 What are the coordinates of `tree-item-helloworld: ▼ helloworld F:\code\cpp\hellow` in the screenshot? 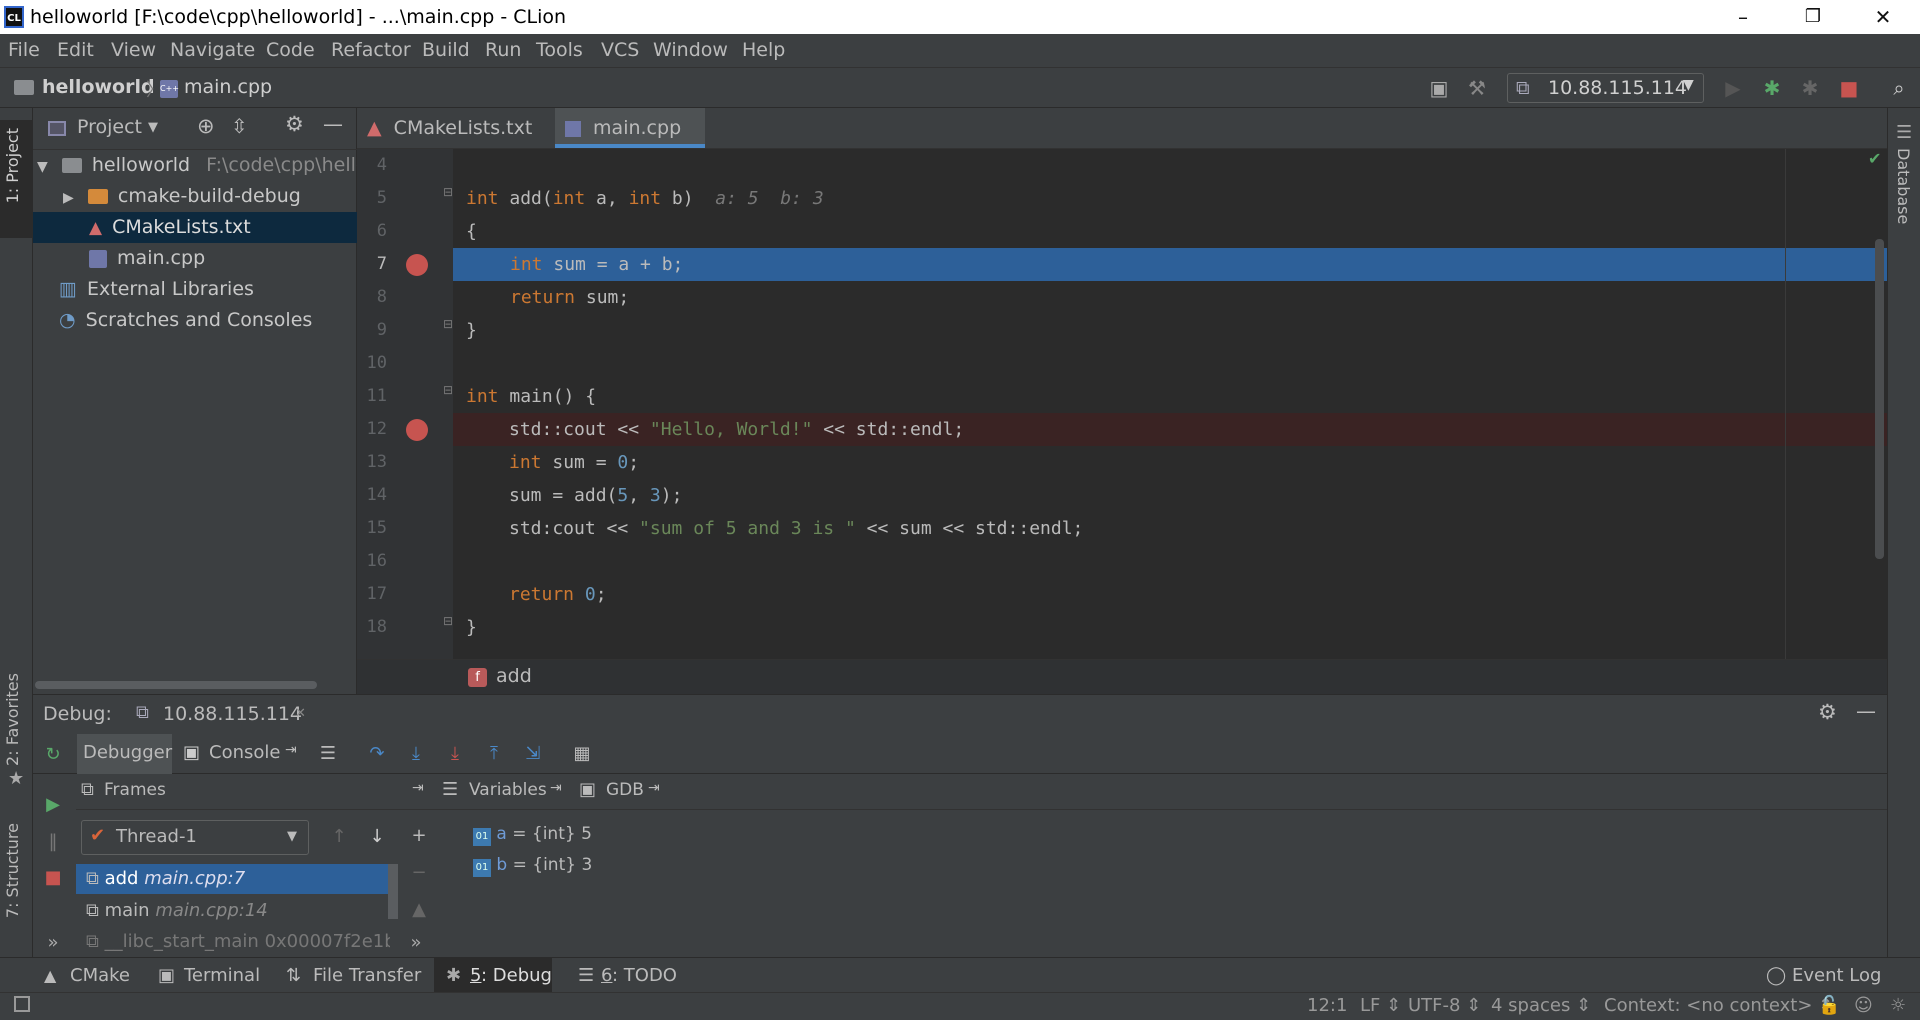 It's located at (195, 165).